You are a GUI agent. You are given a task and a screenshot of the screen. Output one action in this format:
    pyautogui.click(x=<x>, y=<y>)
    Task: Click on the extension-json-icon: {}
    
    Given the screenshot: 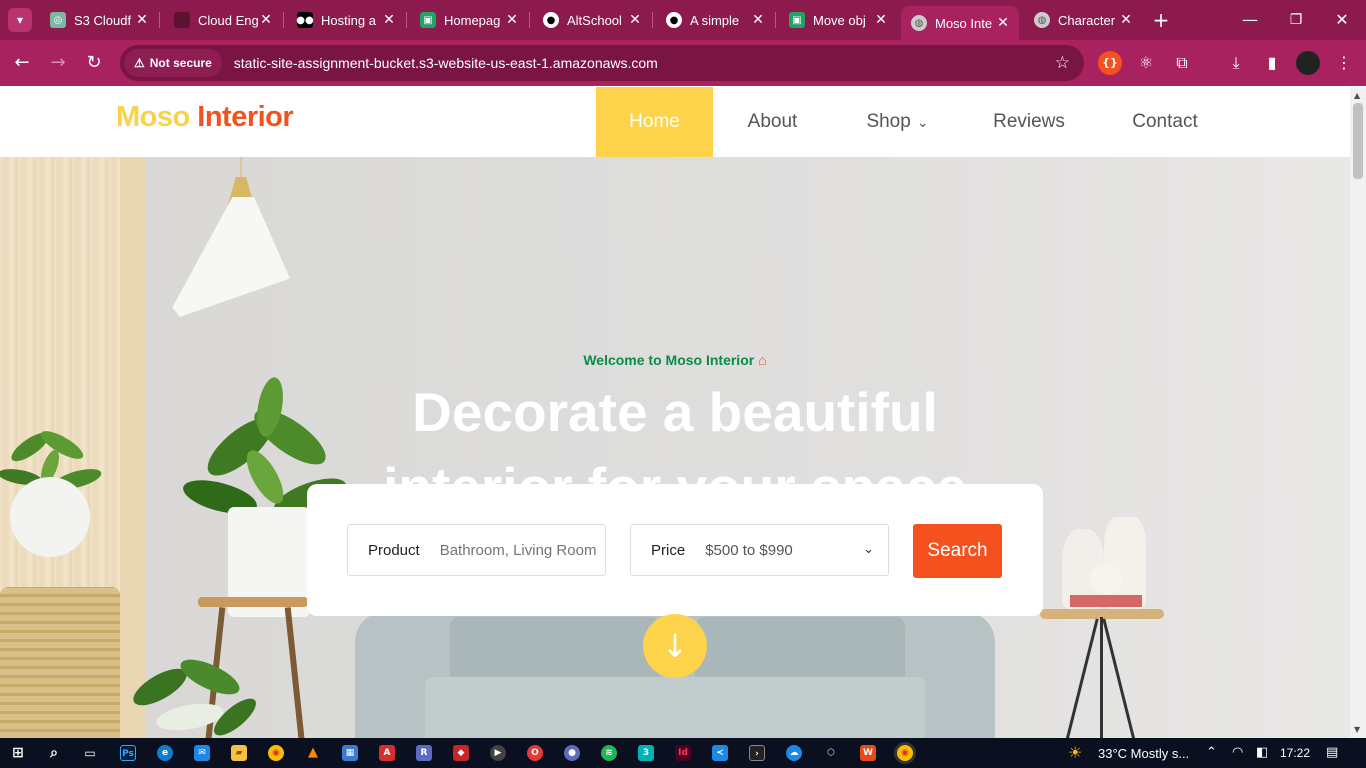 What is the action you would take?
    pyautogui.click(x=1110, y=63)
    